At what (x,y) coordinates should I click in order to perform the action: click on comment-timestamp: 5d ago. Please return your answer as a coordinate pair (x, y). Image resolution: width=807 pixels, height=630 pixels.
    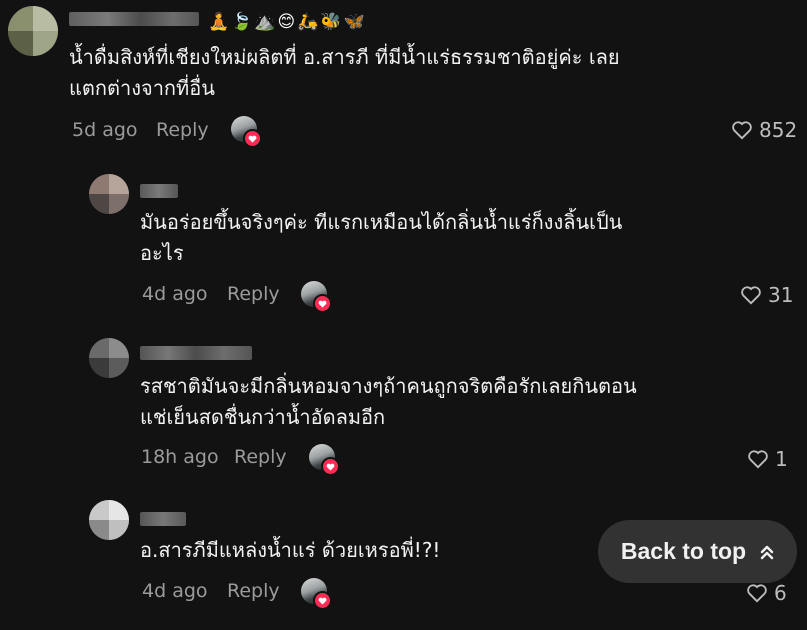
    Looking at the image, I should click on (105, 130).